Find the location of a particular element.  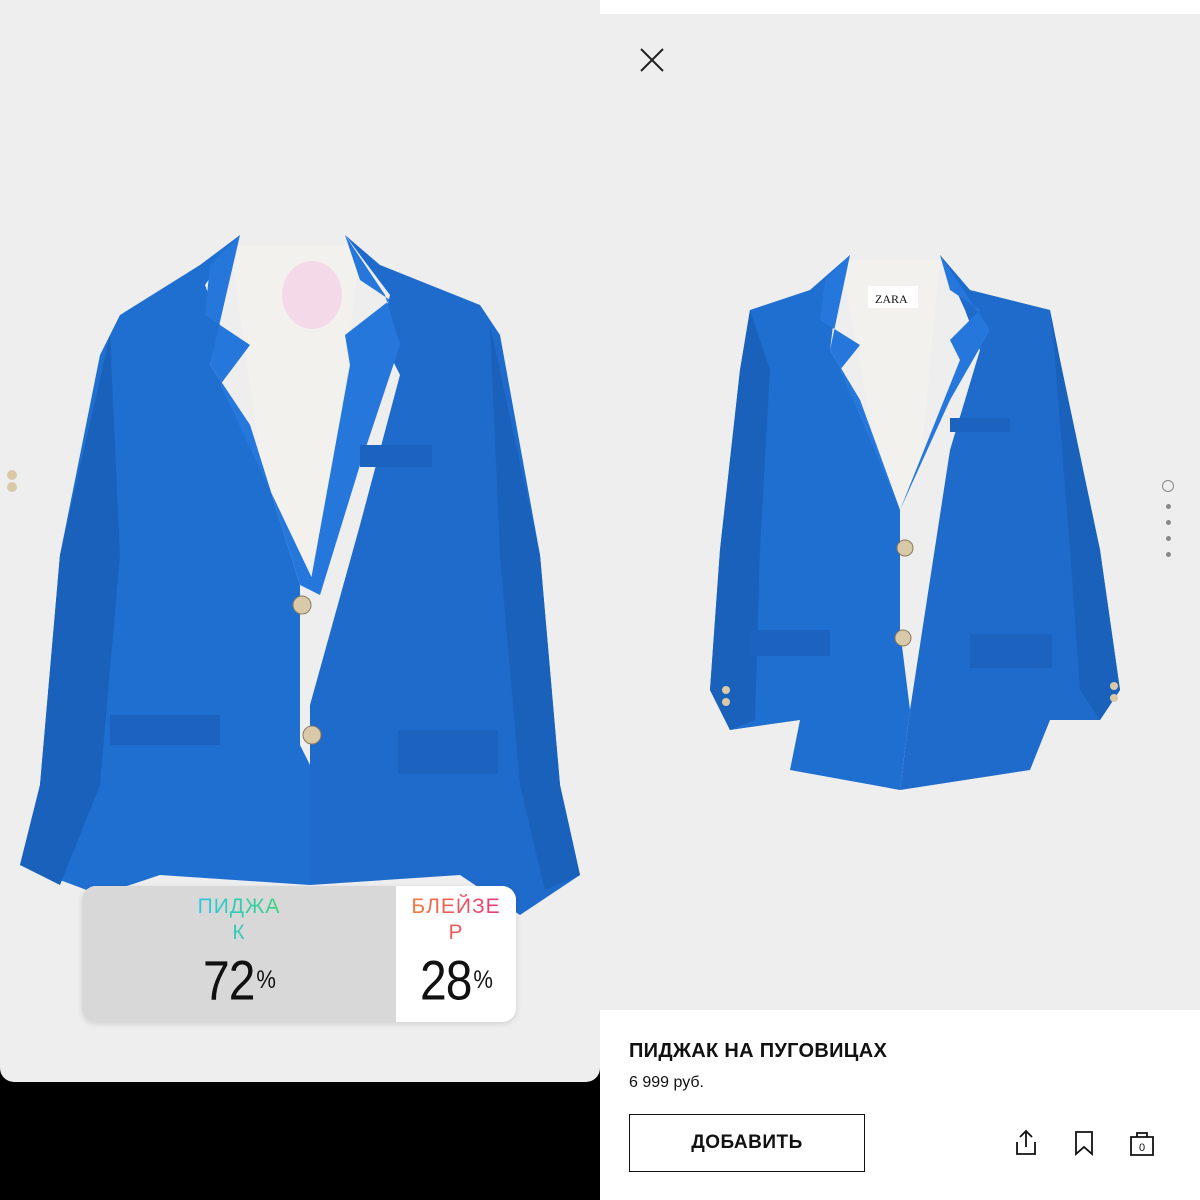

poll-option-a: ПИДЖАК 72% is located at coordinates (239, 954).